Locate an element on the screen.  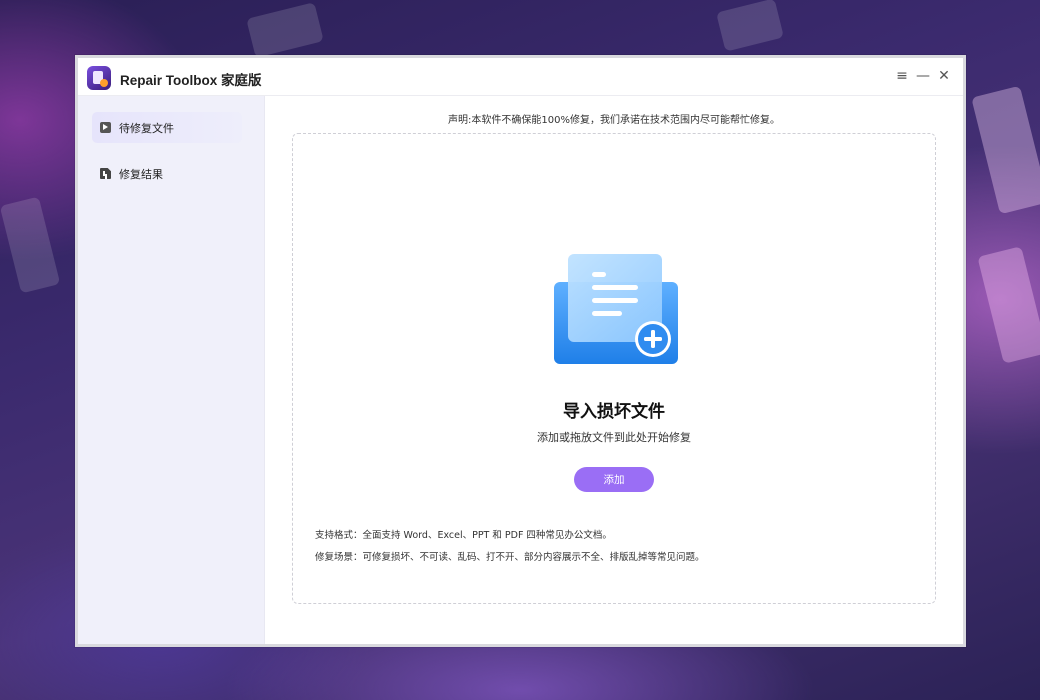
sidebar-item-label: 待修复文件 is located at coordinates (146, 128).